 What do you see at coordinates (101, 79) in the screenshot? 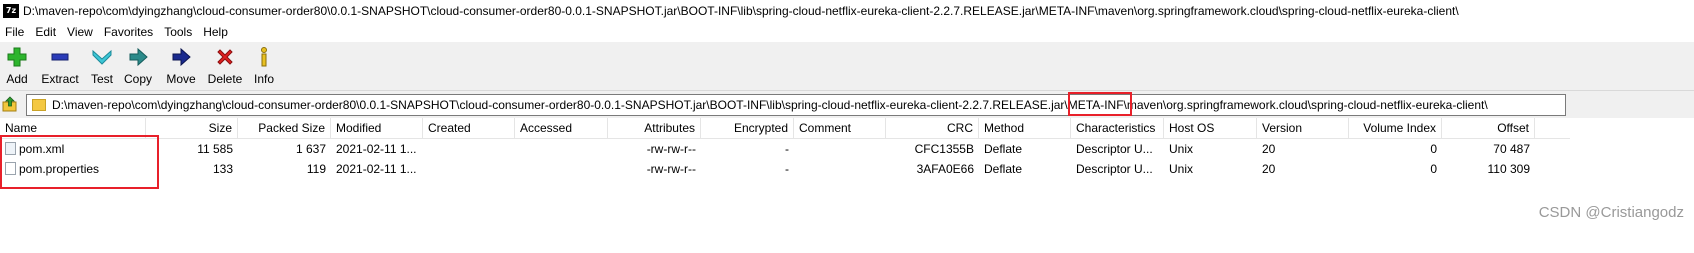
I see `test-label: Test` at bounding box center [101, 79].